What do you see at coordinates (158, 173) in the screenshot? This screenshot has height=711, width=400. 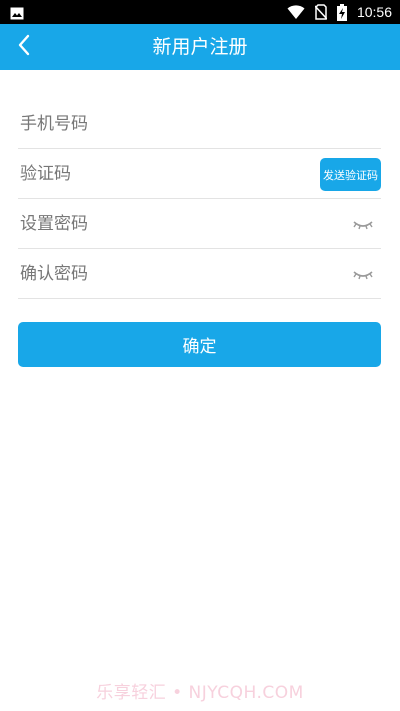 I see `code-input` at bounding box center [158, 173].